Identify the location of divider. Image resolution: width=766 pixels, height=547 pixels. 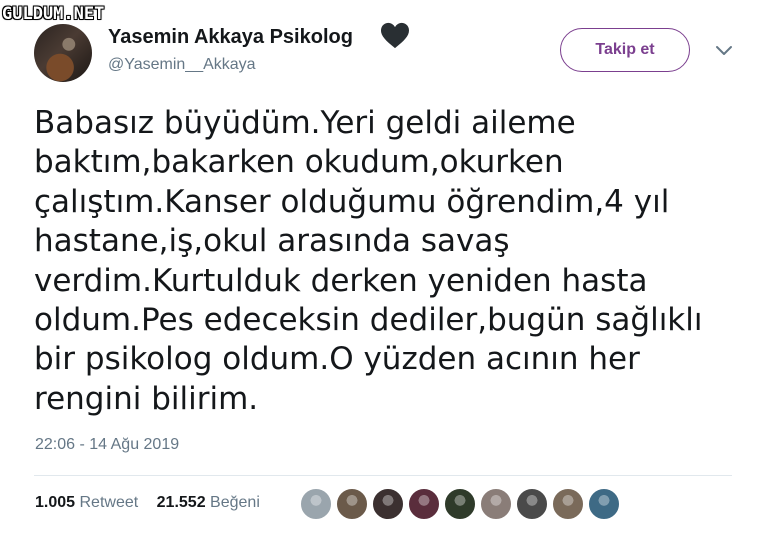
(383, 475).